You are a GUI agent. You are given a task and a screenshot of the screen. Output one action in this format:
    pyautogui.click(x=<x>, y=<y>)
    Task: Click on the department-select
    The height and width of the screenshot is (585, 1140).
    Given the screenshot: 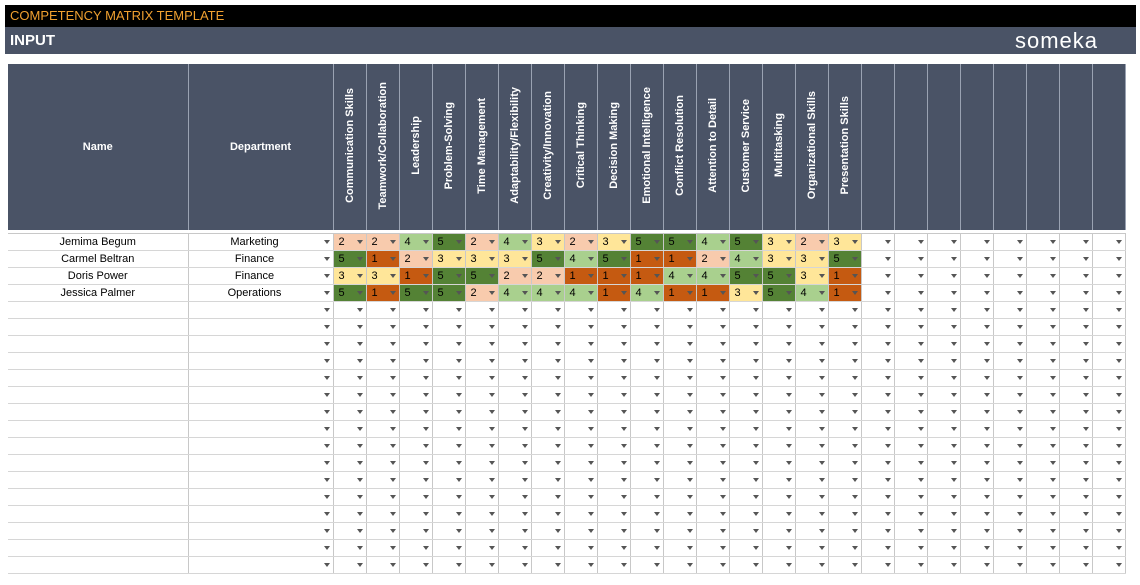 What is the action you would take?
    pyautogui.click(x=261, y=514)
    